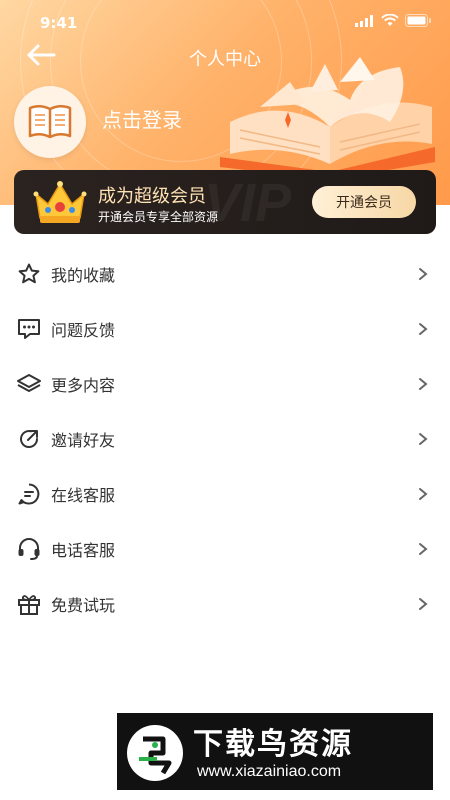 The width and height of the screenshot is (450, 800). What do you see at coordinates (225, 493) in the screenshot?
I see `menu-item-online-support: 在线客服` at bounding box center [225, 493].